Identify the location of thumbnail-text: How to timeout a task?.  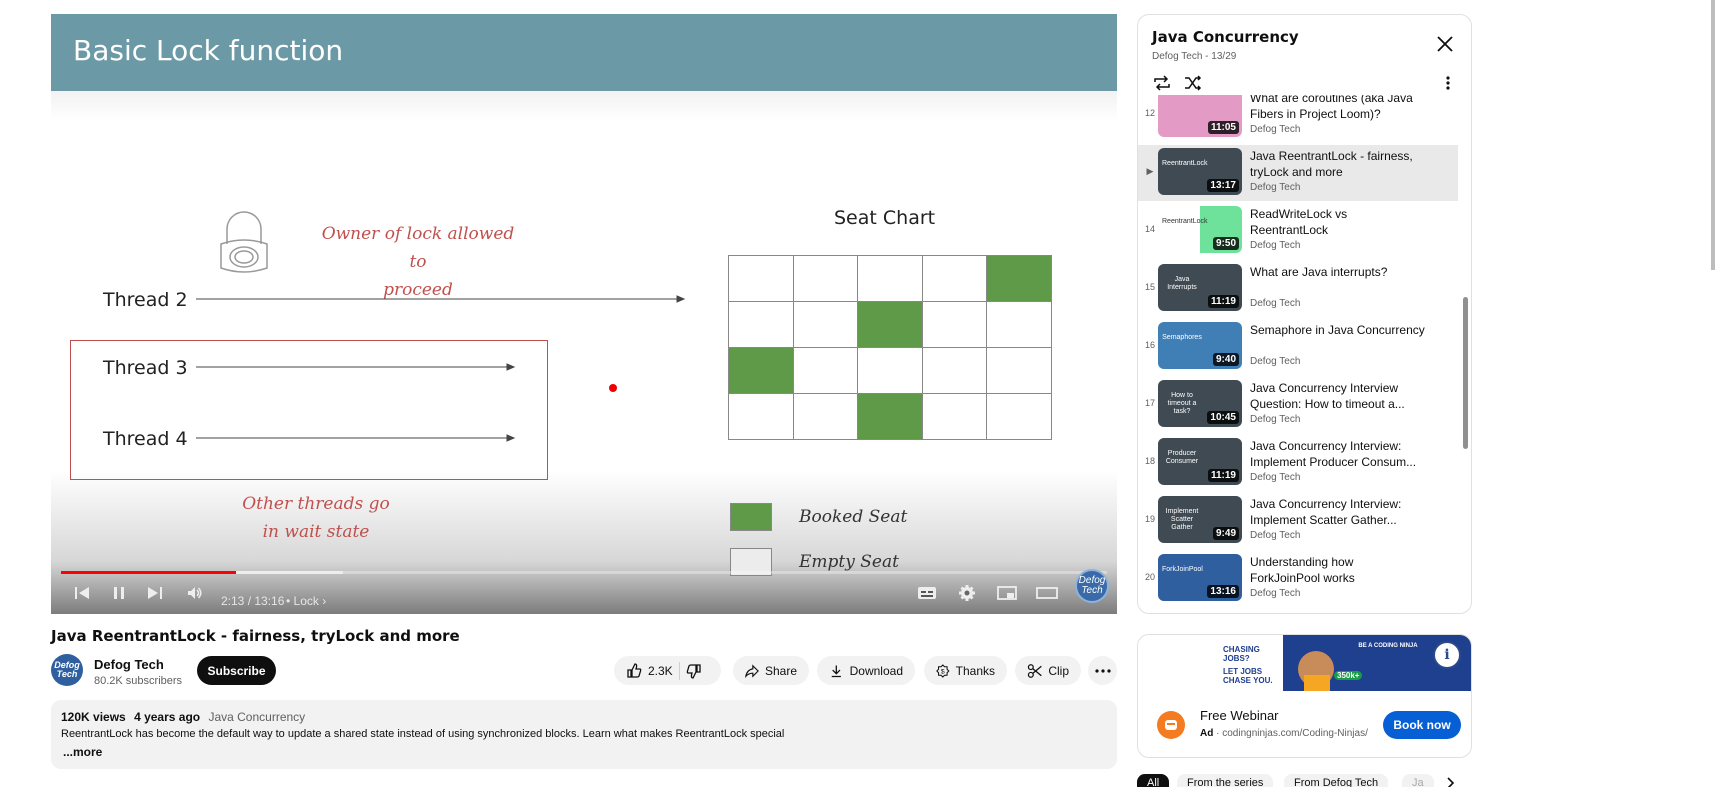
(1182, 403).